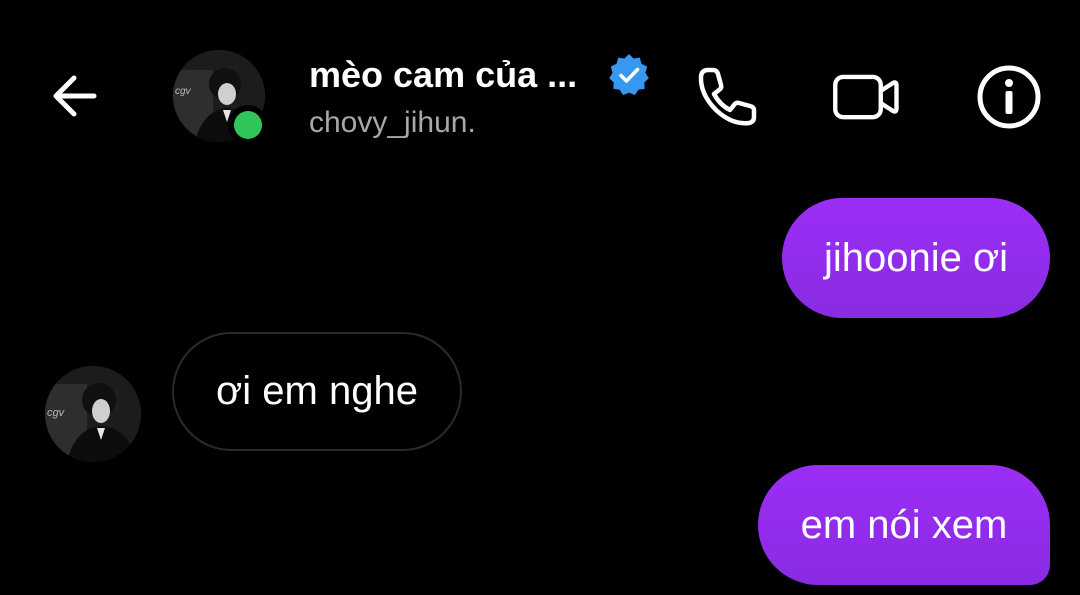 Image resolution: width=1080 pixels, height=595 pixels. I want to click on avatar-image: cgv, so click(93, 414).